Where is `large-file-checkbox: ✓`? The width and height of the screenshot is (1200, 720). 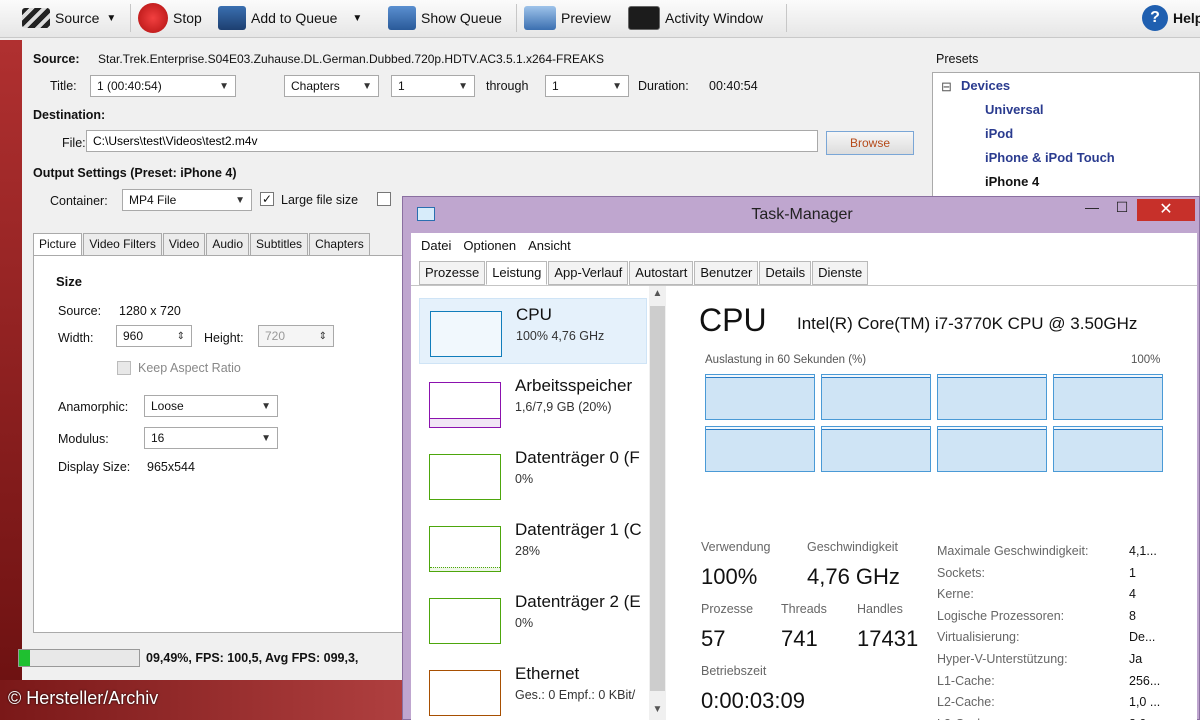
large-file-checkbox: ✓ is located at coordinates (267, 199).